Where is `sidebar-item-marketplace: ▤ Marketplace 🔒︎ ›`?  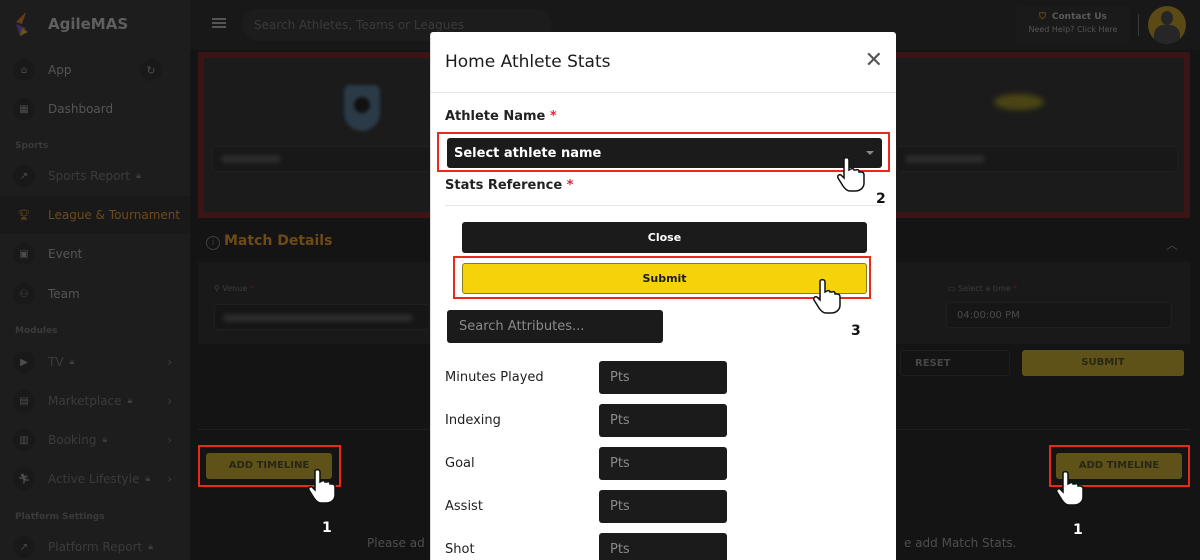
sidebar-item-marketplace: ▤ Marketplace 🔒︎ › is located at coordinates (95, 401).